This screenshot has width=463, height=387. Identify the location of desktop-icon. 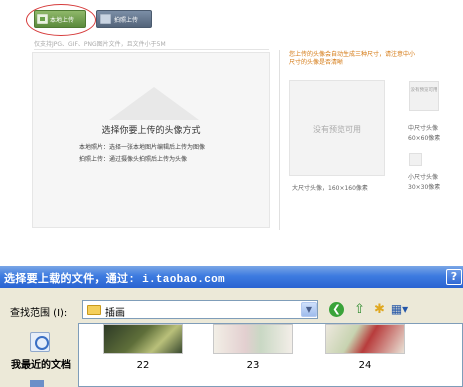
(37, 383).